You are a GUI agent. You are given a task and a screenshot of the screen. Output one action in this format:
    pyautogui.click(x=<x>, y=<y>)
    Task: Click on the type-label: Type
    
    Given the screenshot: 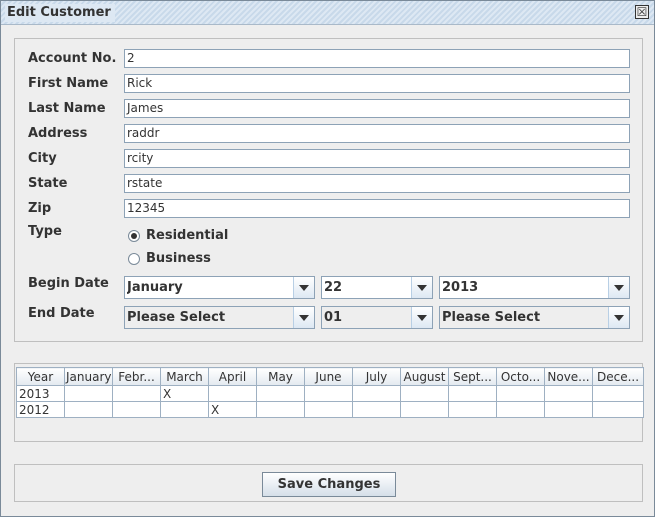 What is the action you would take?
    pyautogui.click(x=45, y=231)
    